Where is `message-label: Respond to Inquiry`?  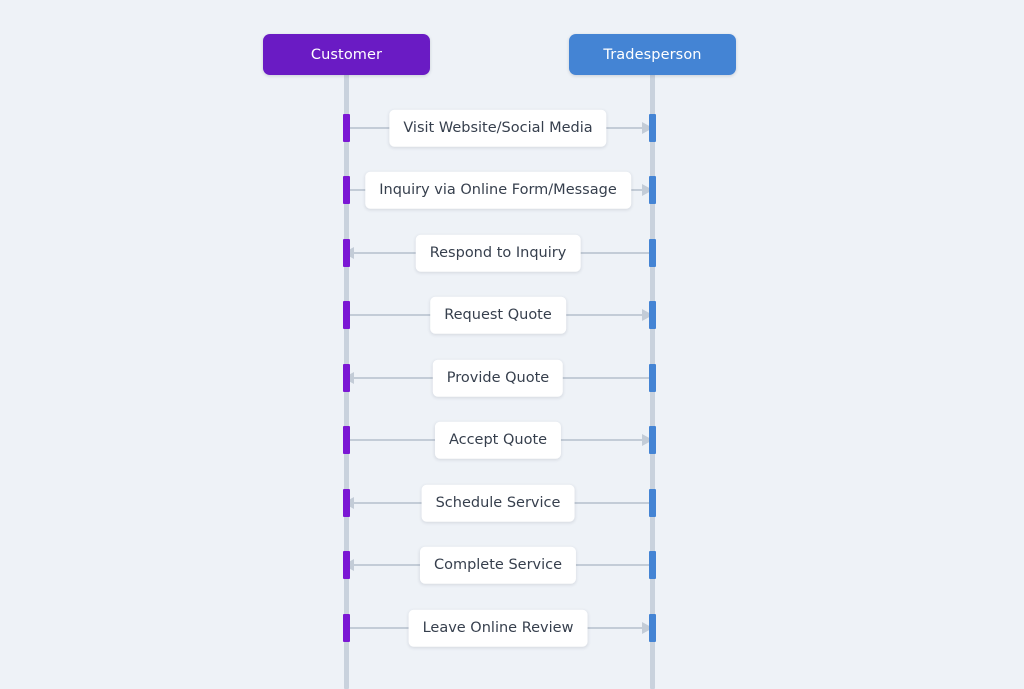 message-label: Respond to Inquiry is located at coordinates (498, 253).